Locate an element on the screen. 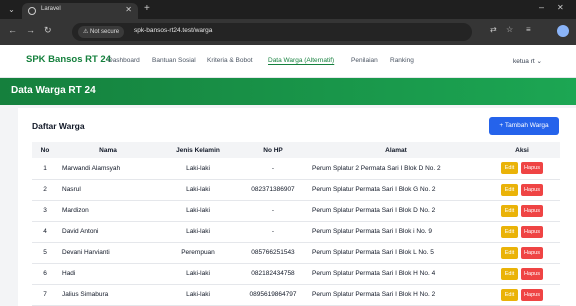 Image resolution: width=576 pixels, height=306 pixels. cell-nama: Hadi is located at coordinates (108, 274).